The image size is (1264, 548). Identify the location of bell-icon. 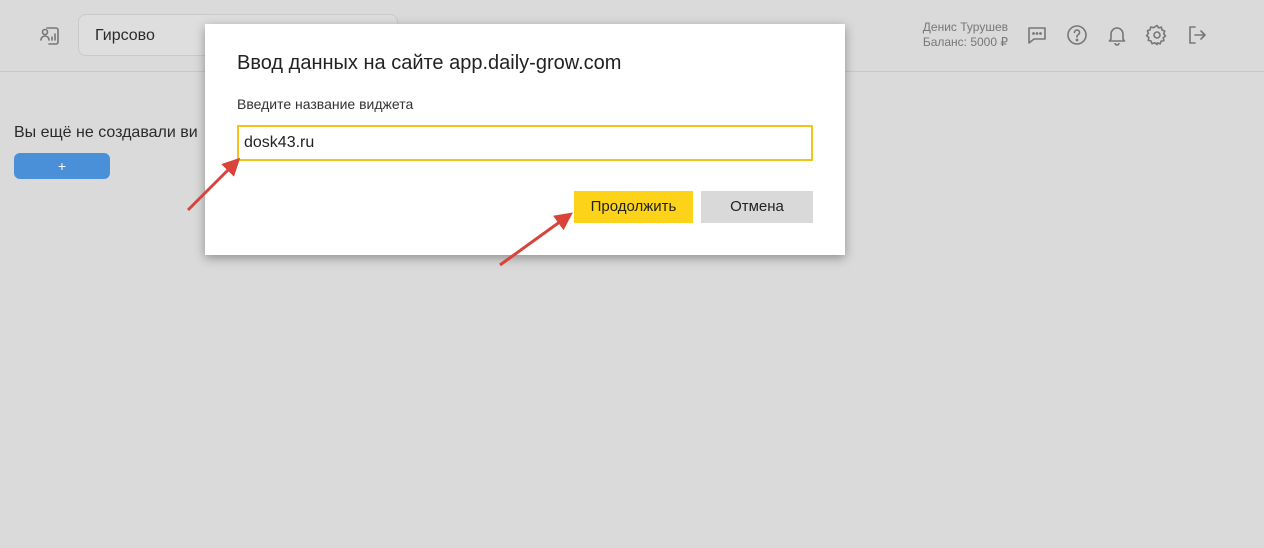
(1117, 36).